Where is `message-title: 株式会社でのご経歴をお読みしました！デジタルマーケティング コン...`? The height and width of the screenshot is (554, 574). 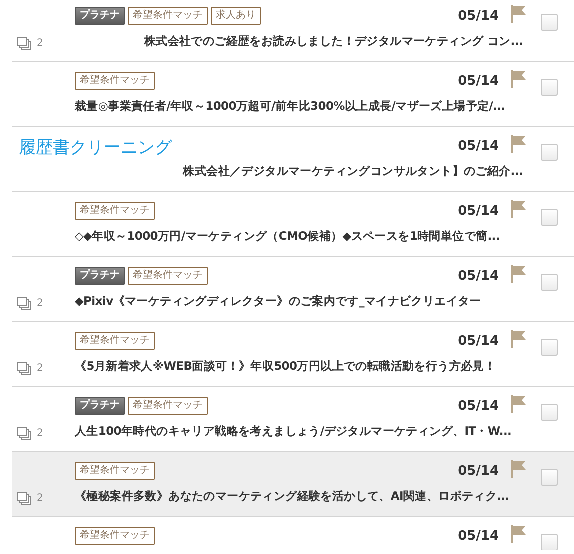 message-title: 株式会社でのご経歴をお読みしました！デジタルマーケティング コン... is located at coordinates (299, 41).